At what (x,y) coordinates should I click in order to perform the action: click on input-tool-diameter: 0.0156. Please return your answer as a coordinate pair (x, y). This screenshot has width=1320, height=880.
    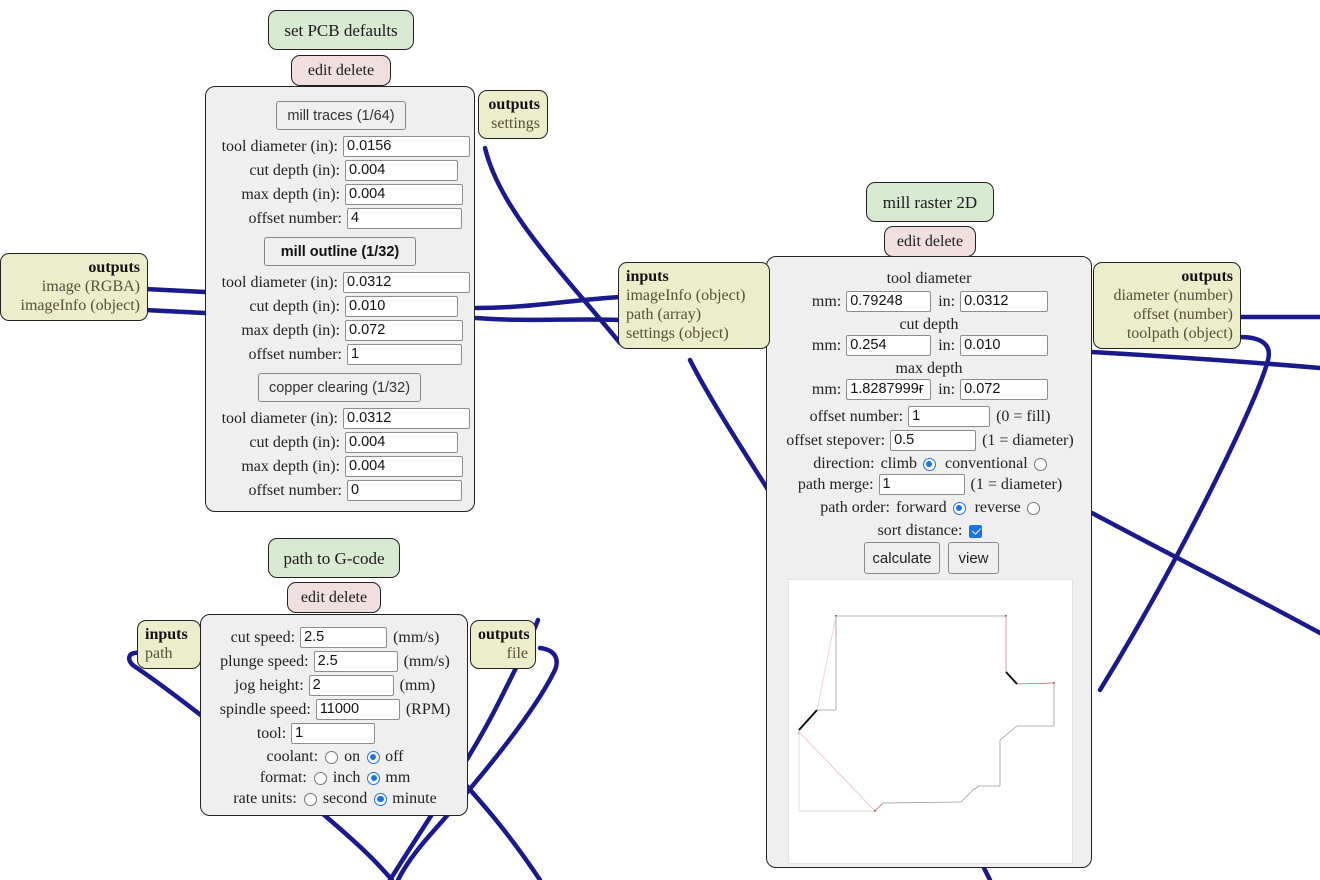
    Looking at the image, I should click on (406, 146).